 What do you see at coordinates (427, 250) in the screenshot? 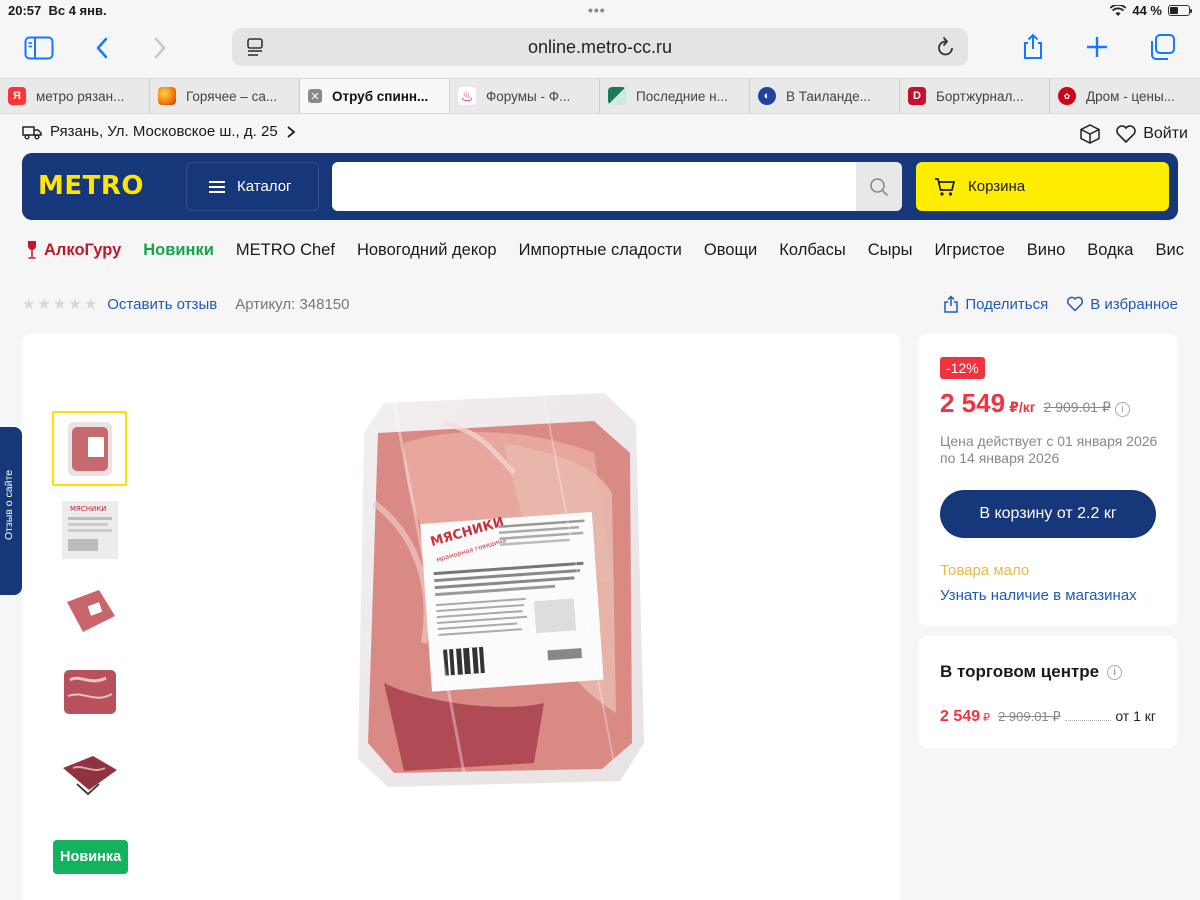
I see `nav-new-year-decor: Новогодний декор` at bounding box center [427, 250].